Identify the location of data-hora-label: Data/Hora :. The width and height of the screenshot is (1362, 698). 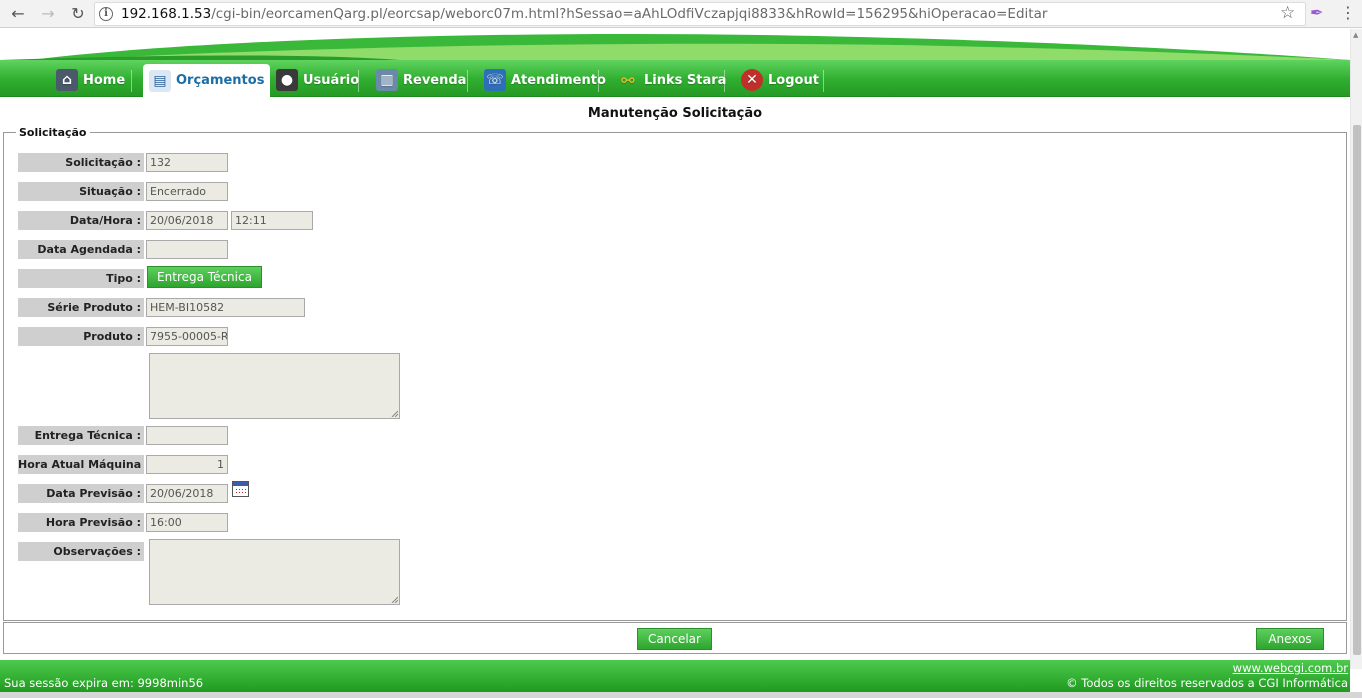
(81, 220).